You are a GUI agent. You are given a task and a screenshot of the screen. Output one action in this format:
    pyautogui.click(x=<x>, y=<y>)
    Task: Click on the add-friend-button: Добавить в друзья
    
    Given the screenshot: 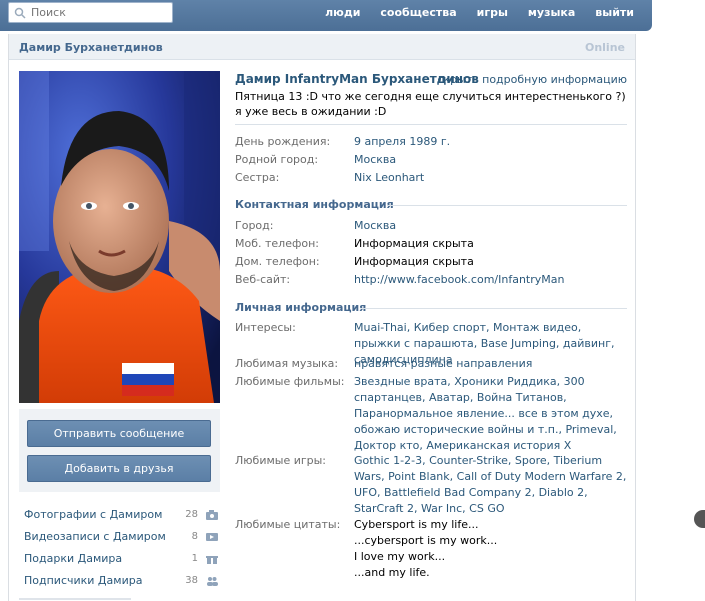 What is the action you would take?
    pyautogui.click(x=119, y=468)
    